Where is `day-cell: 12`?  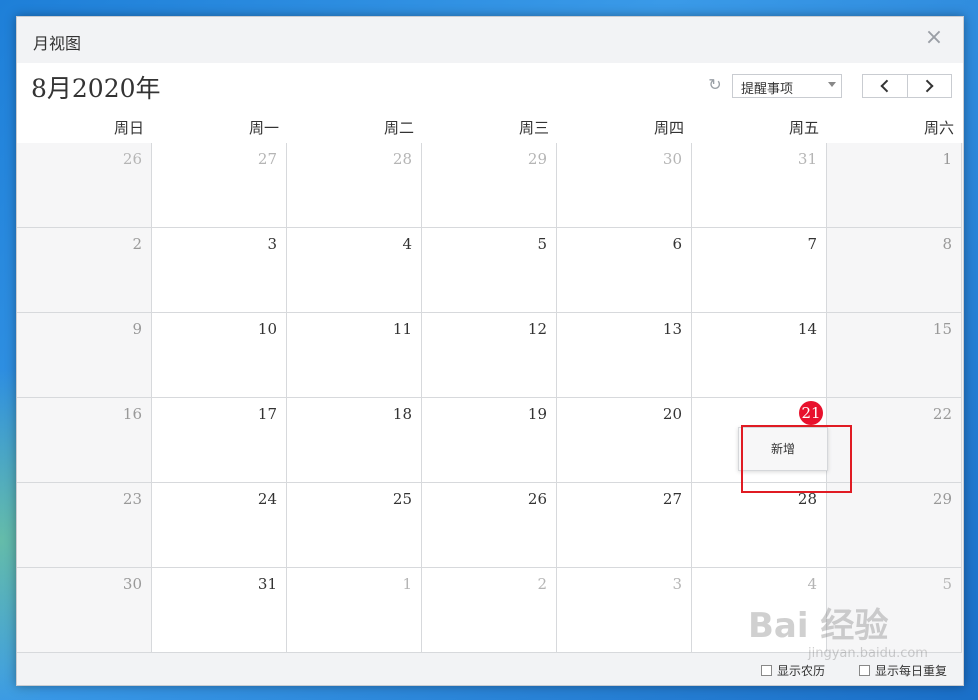 day-cell: 12 is located at coordinates (489, 355).